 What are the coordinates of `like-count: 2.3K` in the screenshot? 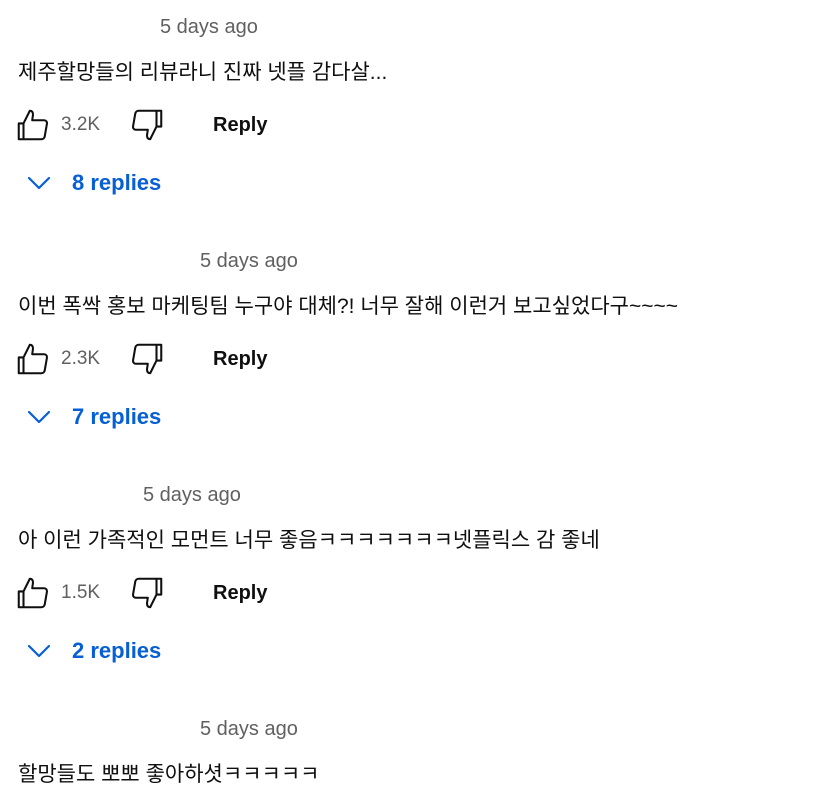 It's located at (81, 358).